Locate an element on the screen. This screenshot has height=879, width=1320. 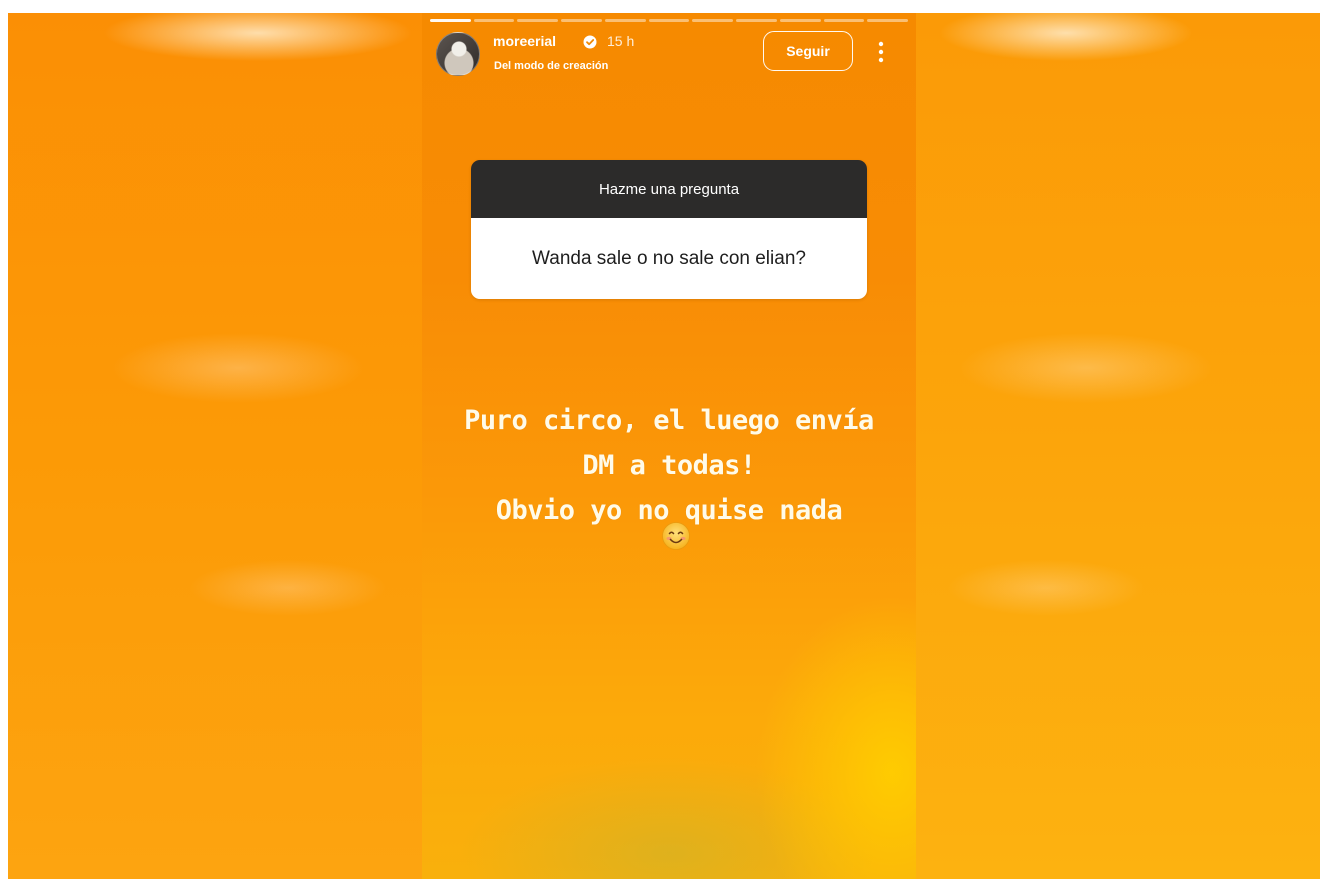
verified-badge-icon is located at coordinates (590, 42).